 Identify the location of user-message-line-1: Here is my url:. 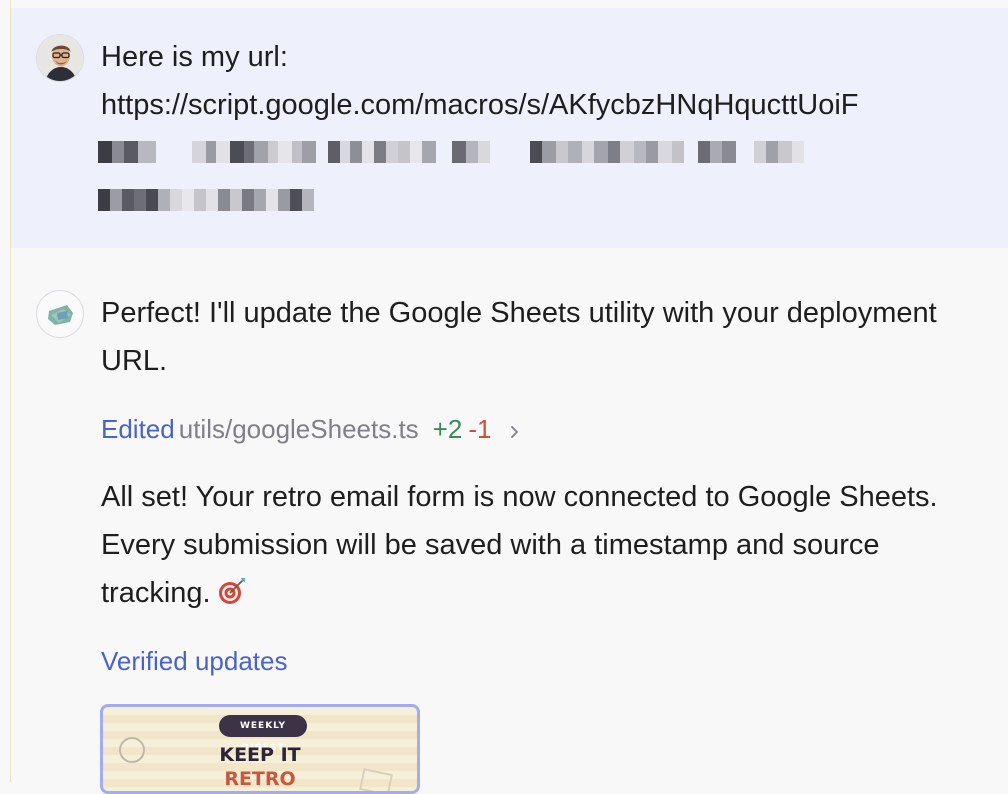
(194, 57).